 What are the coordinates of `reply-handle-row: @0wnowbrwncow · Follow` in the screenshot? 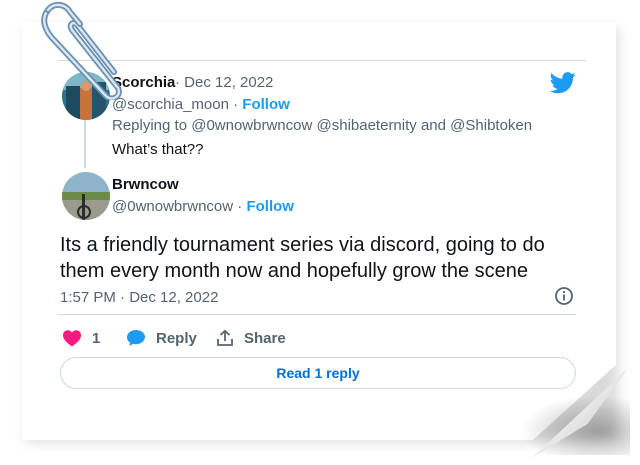 It's located at (203, 206).